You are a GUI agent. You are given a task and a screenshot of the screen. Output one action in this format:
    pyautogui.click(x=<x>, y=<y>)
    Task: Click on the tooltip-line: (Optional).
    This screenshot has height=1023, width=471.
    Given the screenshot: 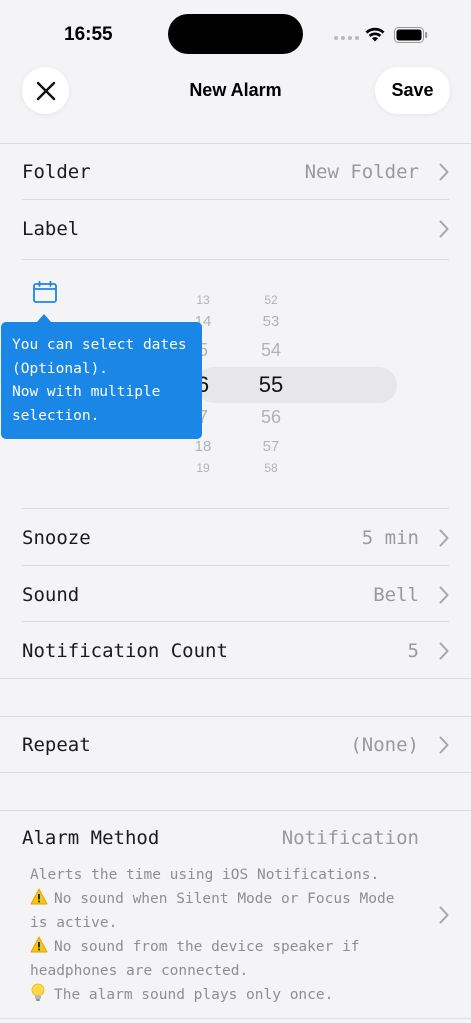 What is the action you would take?
    pyautogui.click(x=60, y=368)
    